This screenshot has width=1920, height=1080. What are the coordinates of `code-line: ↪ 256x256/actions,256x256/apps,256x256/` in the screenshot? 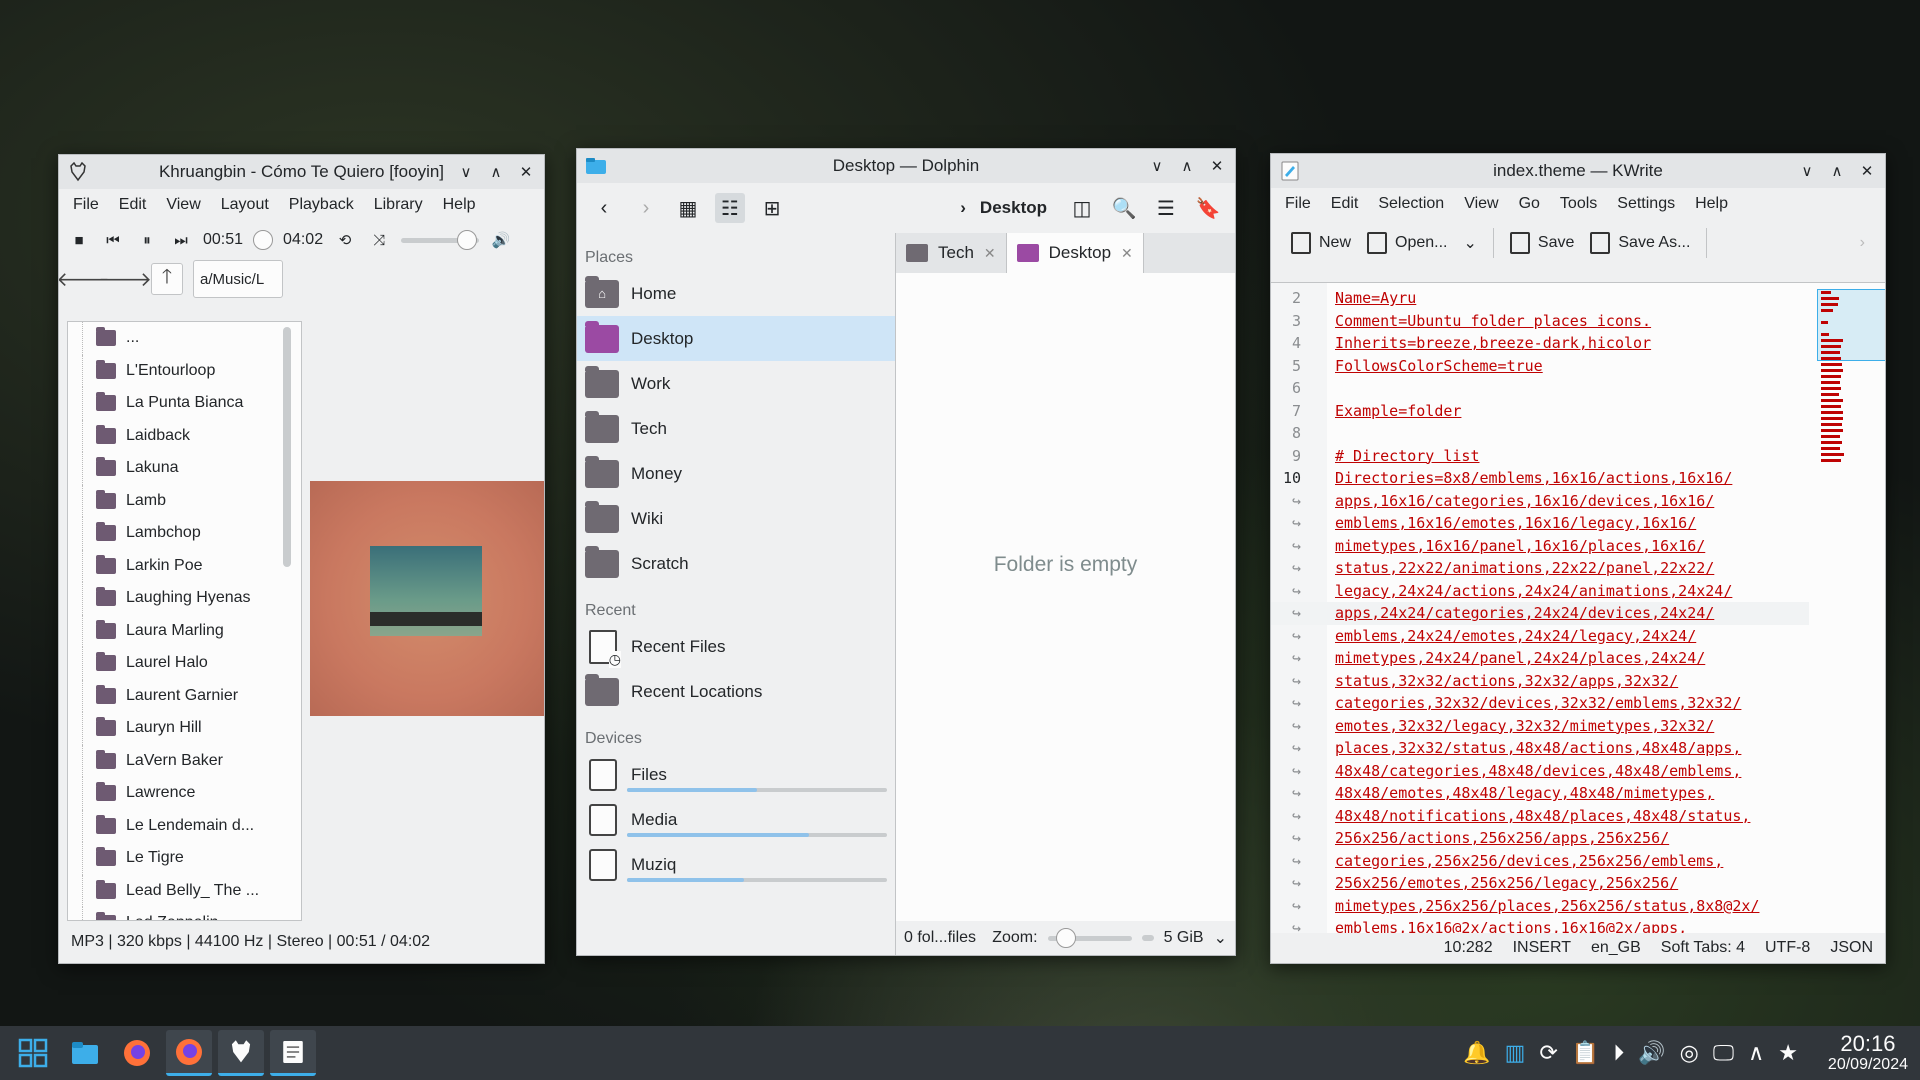 It's located at (1540, 838).